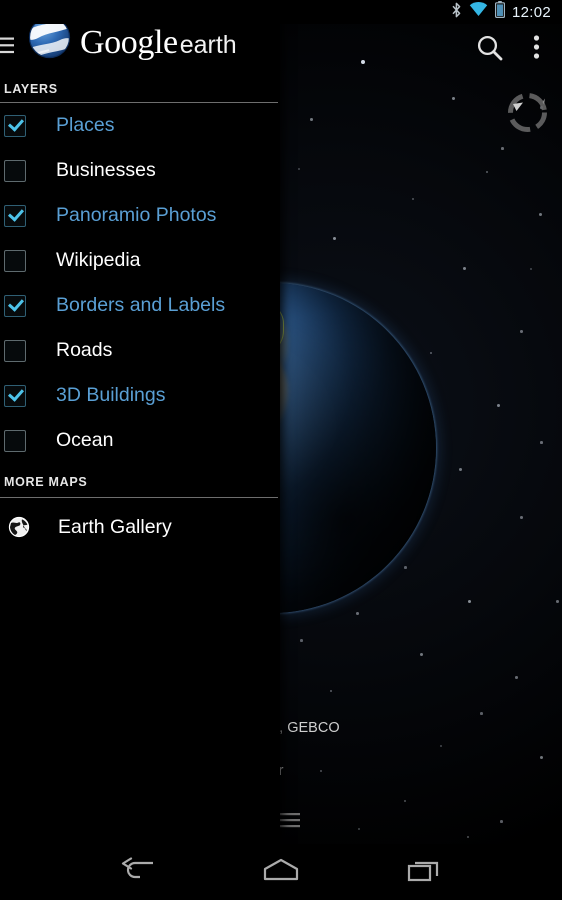  Describe the element at coordinates (85, 440) in the screenshot. I see `layer-label: Ocean` at that location.